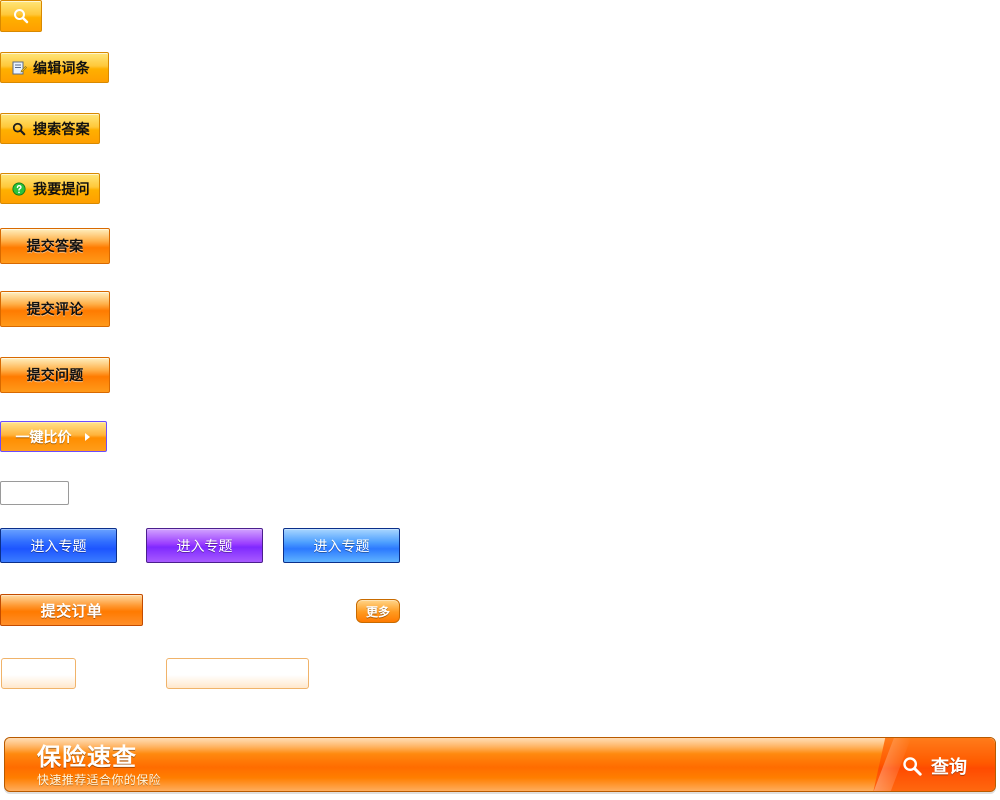  I want to click on submit-answer-button: 提交答案, so click(55, 246).